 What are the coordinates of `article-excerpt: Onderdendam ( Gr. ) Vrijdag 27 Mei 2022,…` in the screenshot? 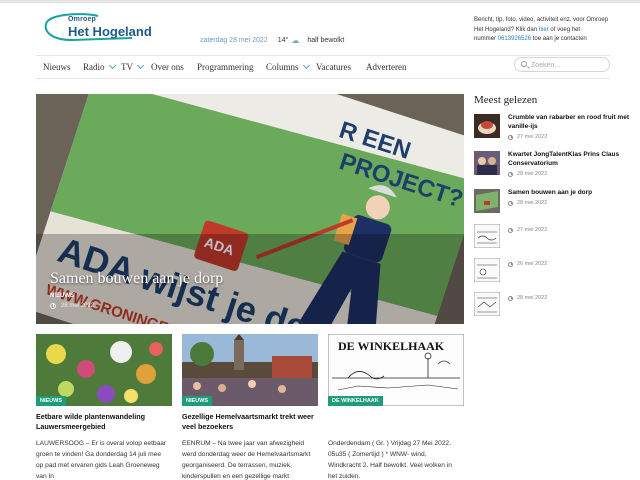 It's located at (390, 460).